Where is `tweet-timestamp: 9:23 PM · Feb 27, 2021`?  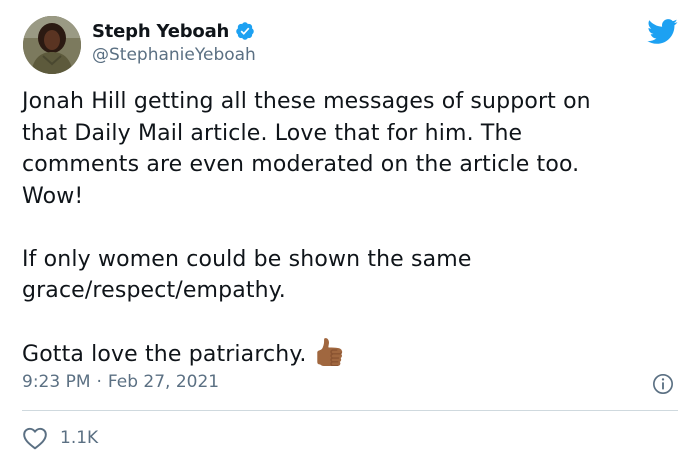
tweet-timestamp: 9:23 PM · Feb 27, 2021 is located at coordinates (120, 382).